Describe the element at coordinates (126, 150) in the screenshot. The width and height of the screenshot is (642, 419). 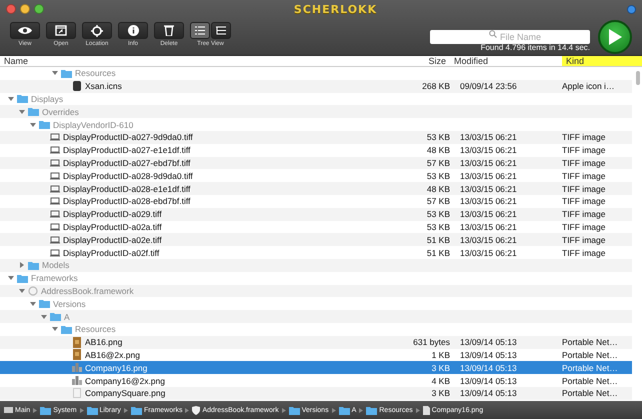
I see `file-name: DisplayProductID-a027-e1e1df.tiff` at that location.